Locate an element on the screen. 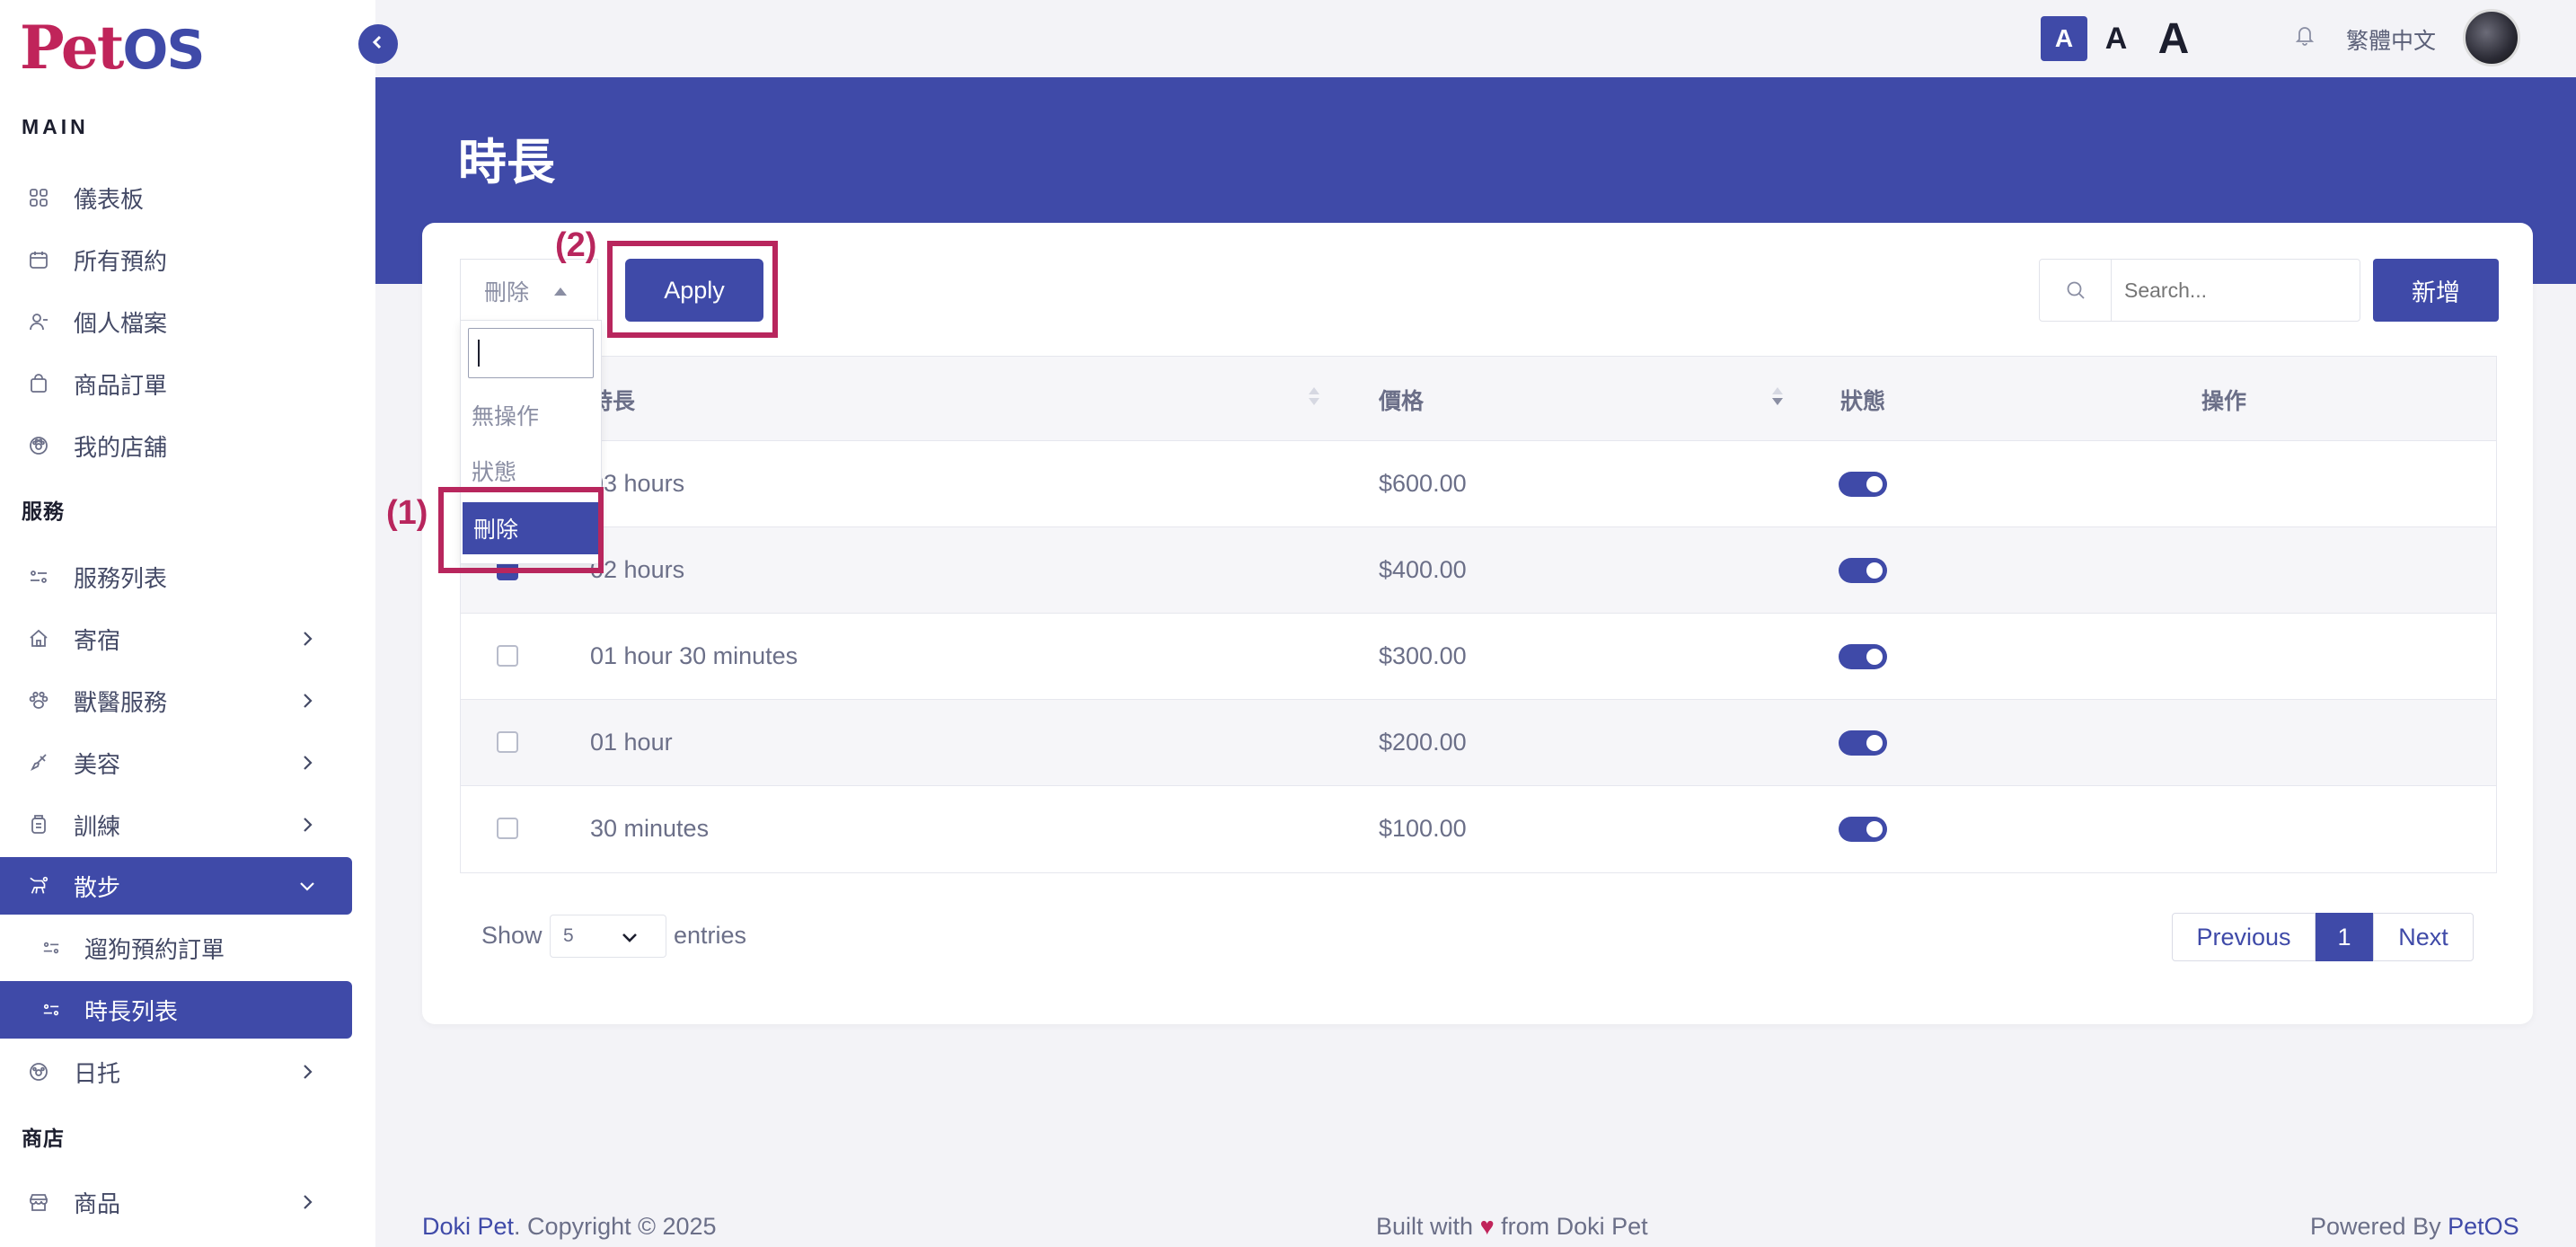 This screenshot has width=2576, height=1247. brush-icon is located at coordinates (38, 762).